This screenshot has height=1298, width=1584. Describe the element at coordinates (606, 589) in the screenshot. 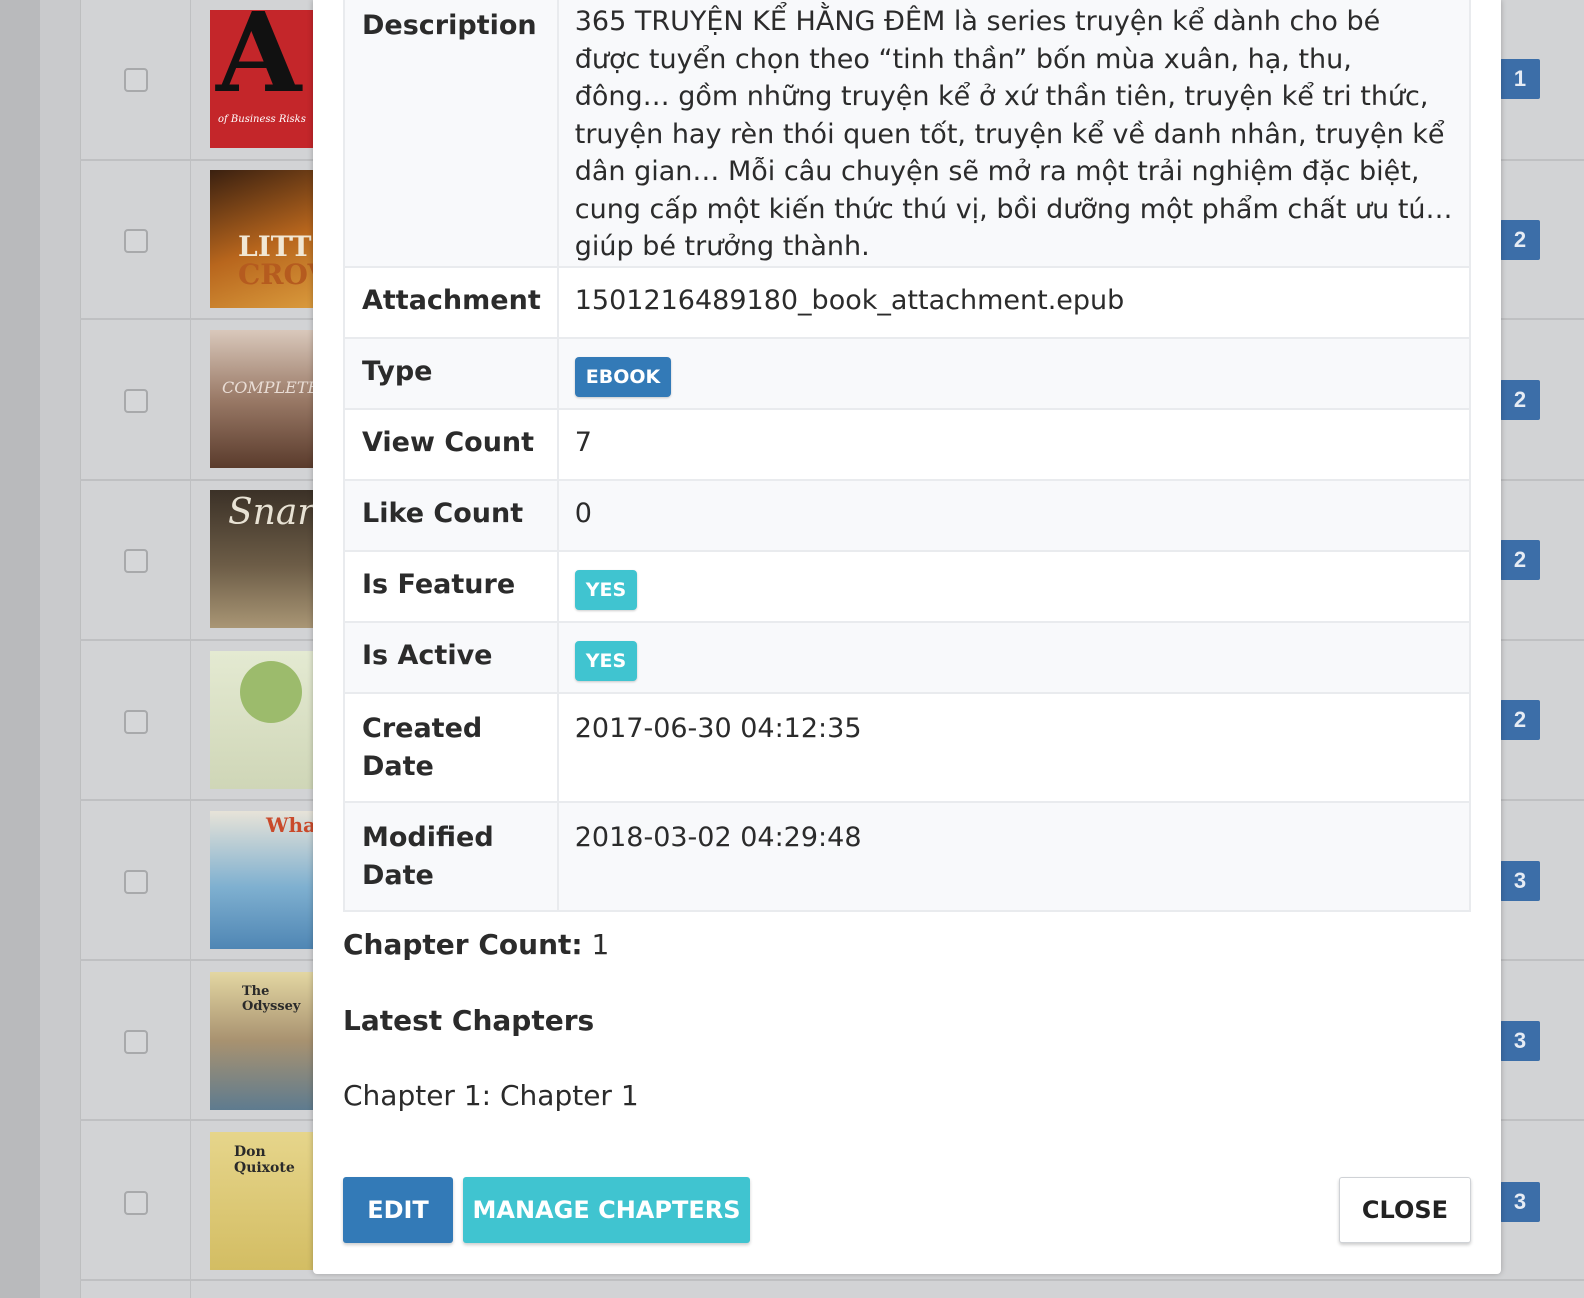

I see `is-feature-badge: YES` at that location.